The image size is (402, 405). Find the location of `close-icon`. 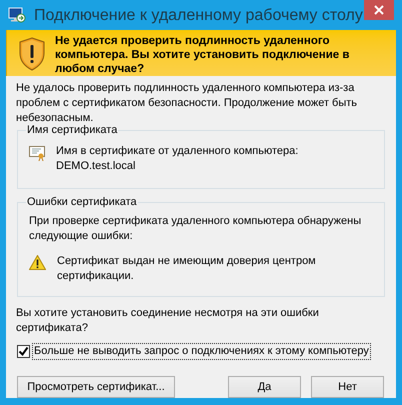

close-icon is located at coordinates (379, 10).